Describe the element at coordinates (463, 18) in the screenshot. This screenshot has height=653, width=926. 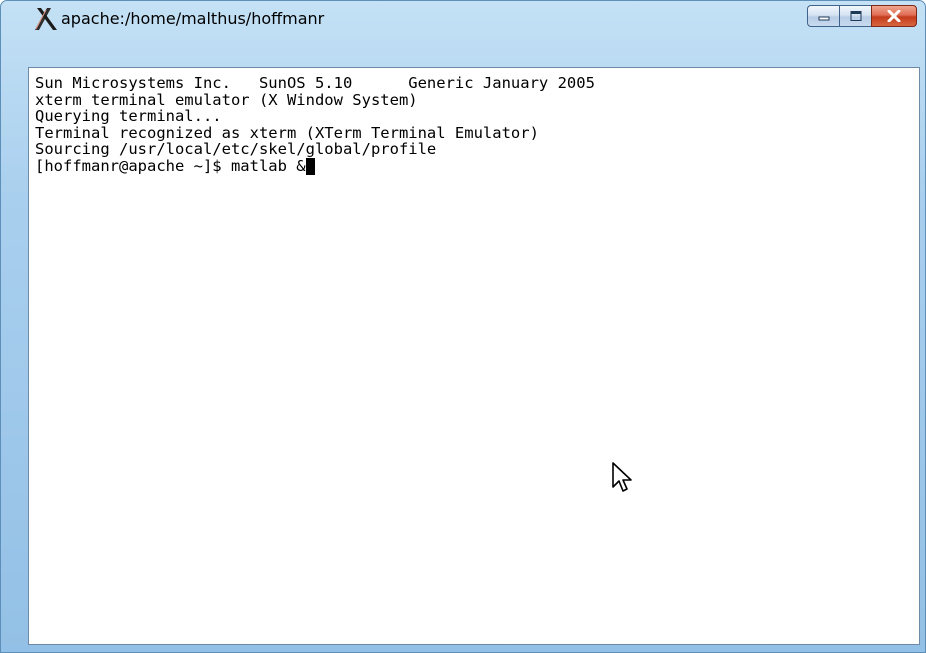
I see `title-bar: apache:/home/malthus/hoffmanr` at that location.